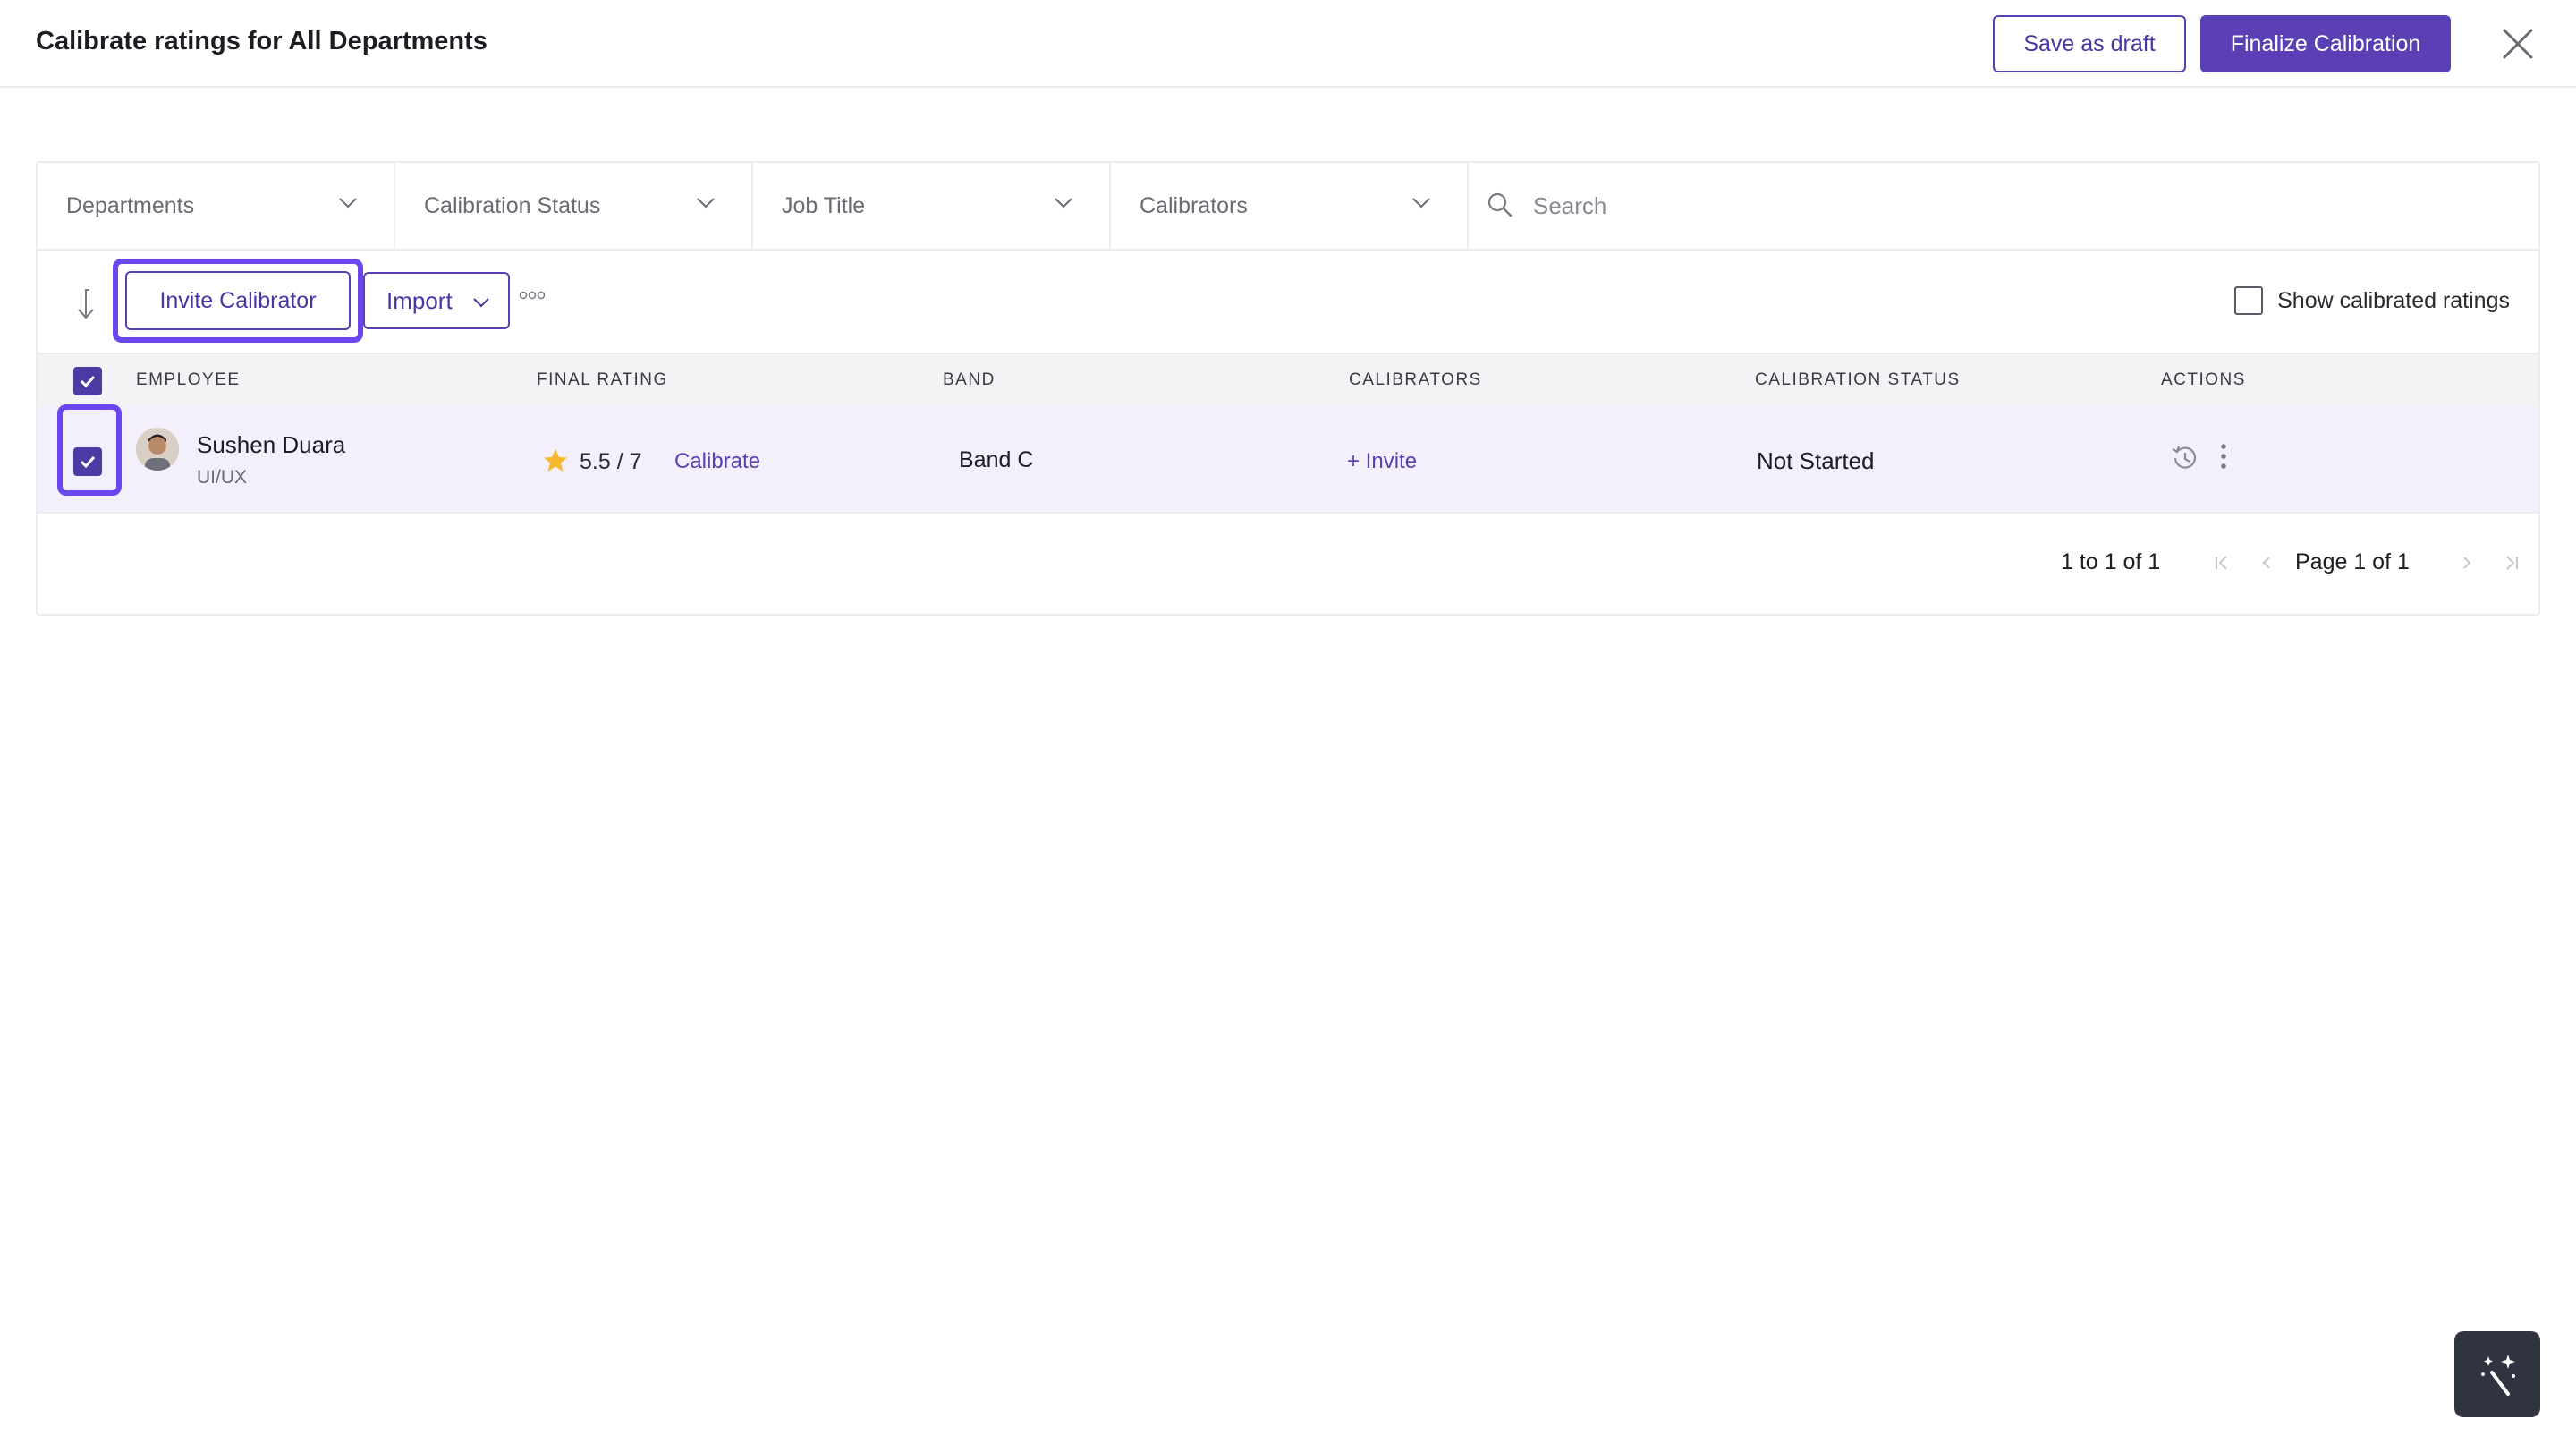  Describe the element at coordinates (2223, 456) in the screenshot. I see `kebab-icon` at that location.